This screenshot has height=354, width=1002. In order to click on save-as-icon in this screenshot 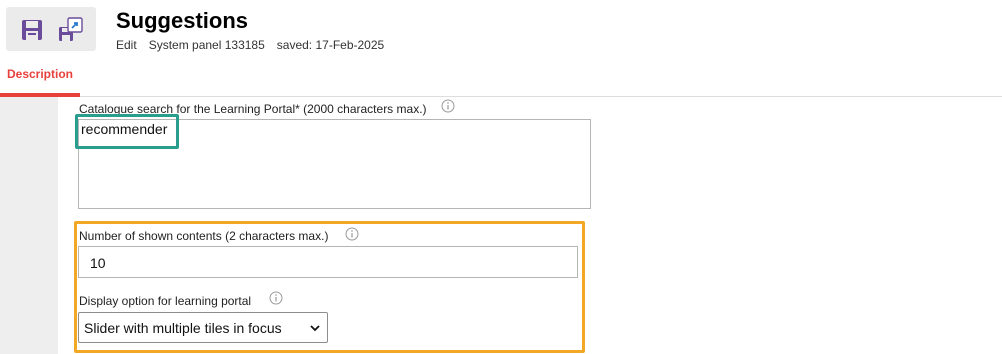, I will do `click(71, 29)`.